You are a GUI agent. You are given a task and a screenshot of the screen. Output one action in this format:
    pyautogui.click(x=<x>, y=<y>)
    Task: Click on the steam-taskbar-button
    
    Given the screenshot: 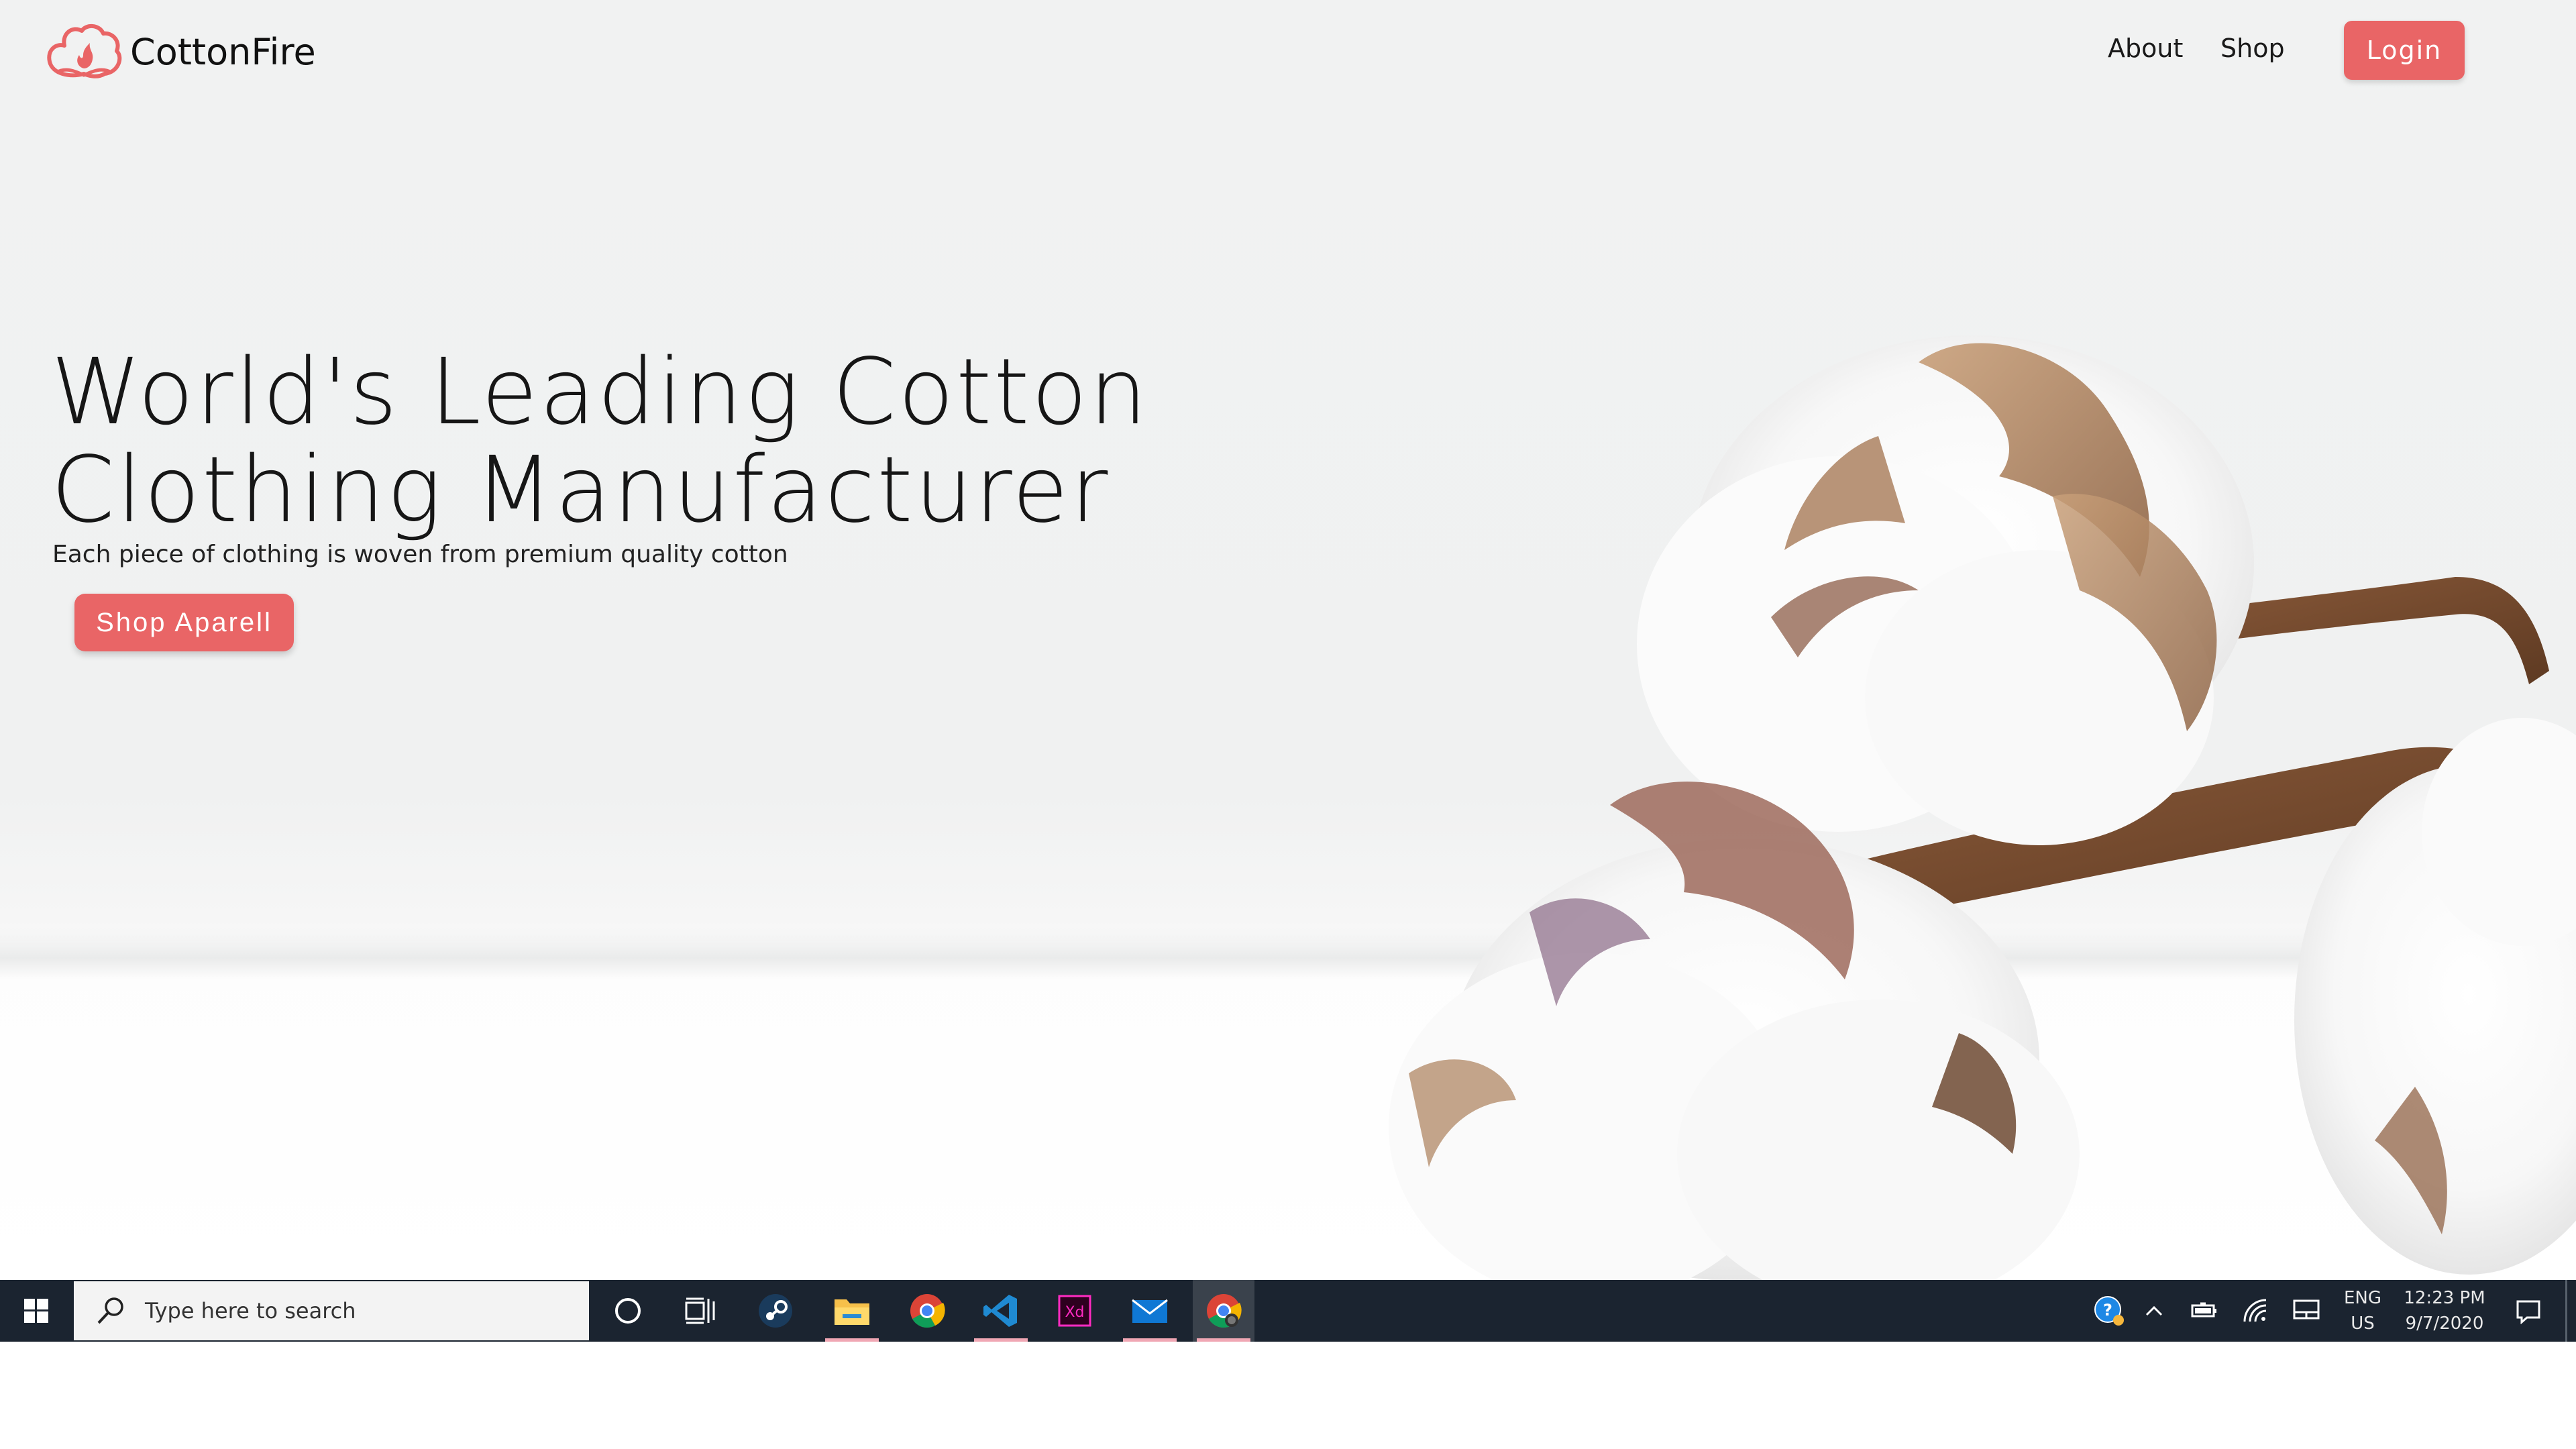 What is the action you would take?
    pyautogui.click(x=775, y=1311)
    